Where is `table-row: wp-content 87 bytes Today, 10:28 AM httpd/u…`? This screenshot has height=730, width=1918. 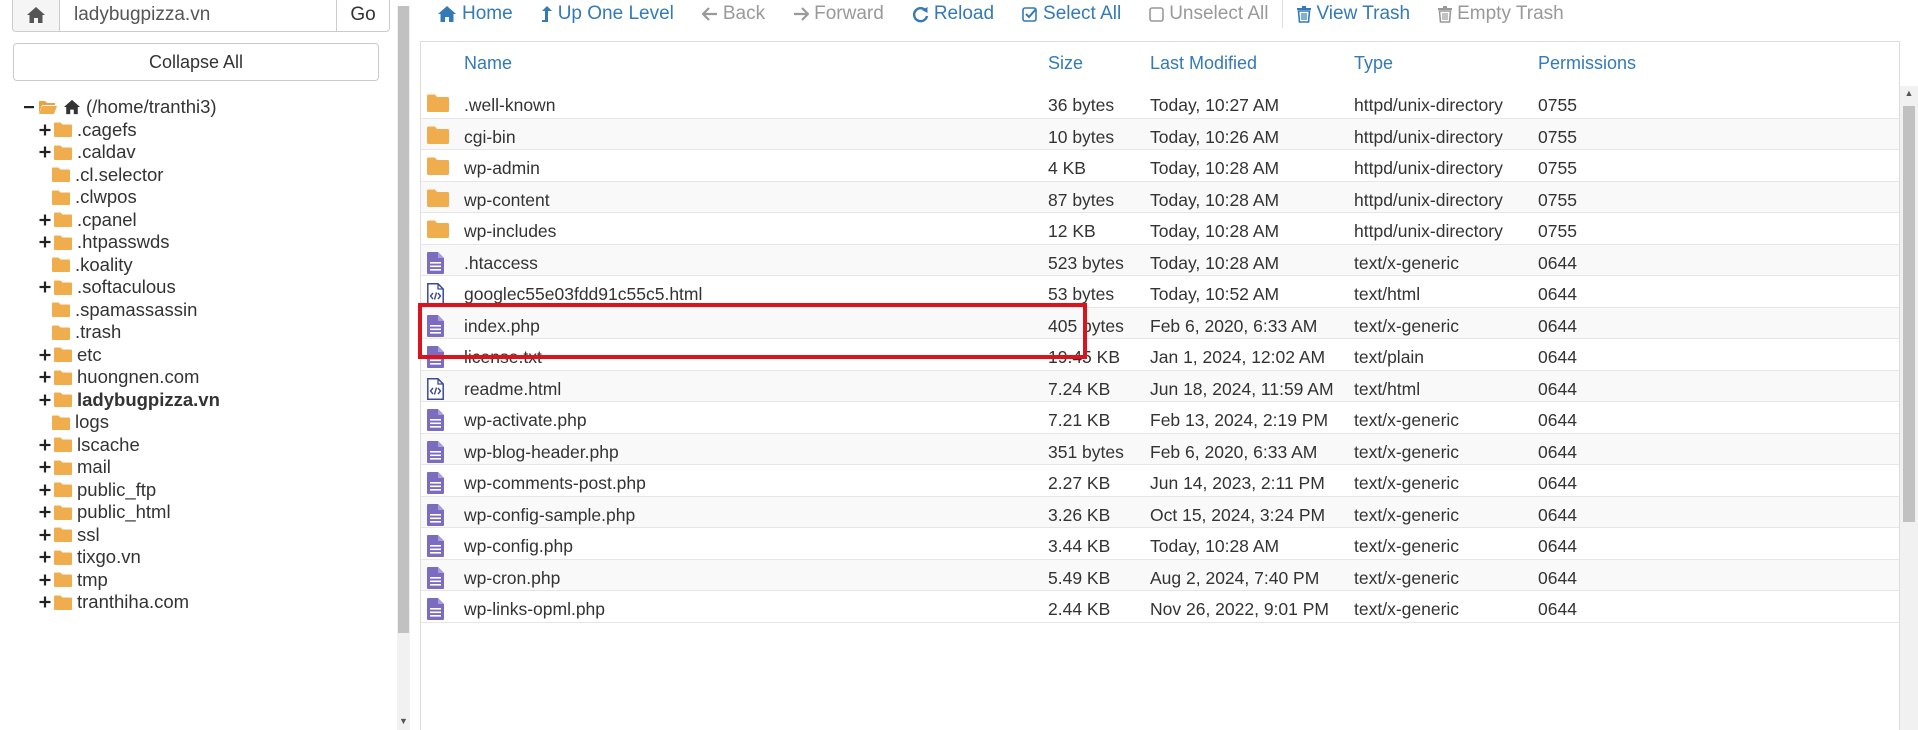
table-row: wp-content 87 bytes Today, 10:28 AM httpd/u… is located at coordinates (1160, 197).